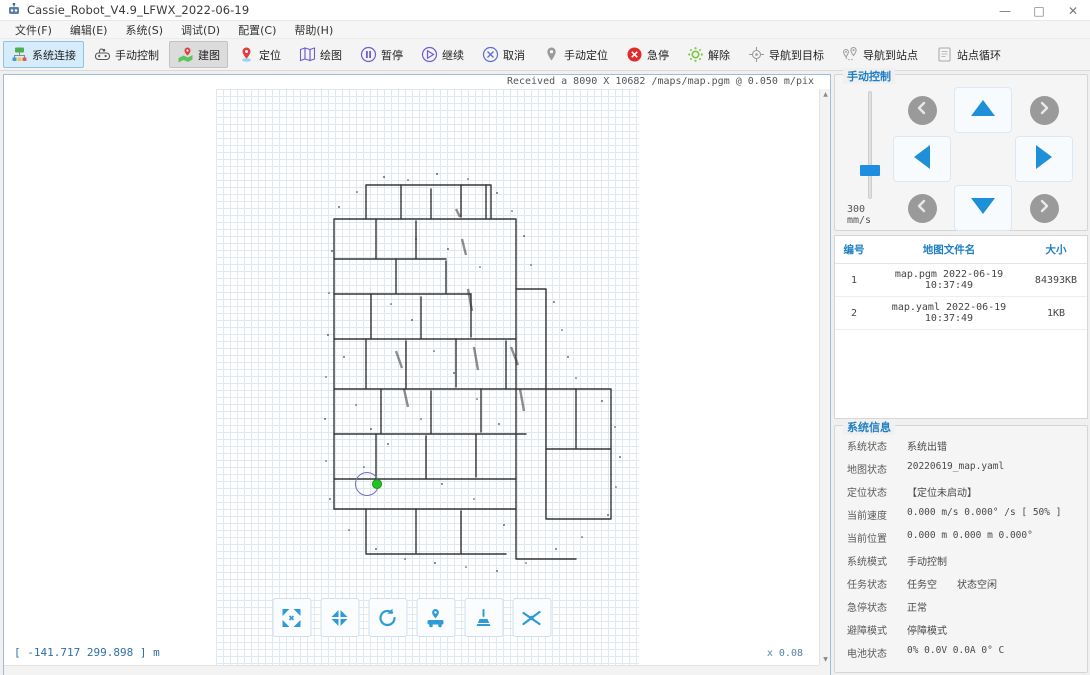  I want to click on scroll-down-icon: ▼, so click(825, 659).